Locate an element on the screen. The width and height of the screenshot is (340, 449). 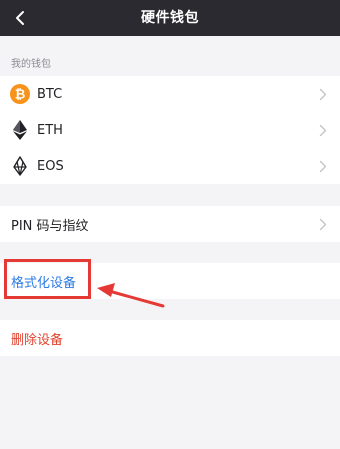
section-label-my-wallets: 我的钱包 is located at coordinates (31, 64).